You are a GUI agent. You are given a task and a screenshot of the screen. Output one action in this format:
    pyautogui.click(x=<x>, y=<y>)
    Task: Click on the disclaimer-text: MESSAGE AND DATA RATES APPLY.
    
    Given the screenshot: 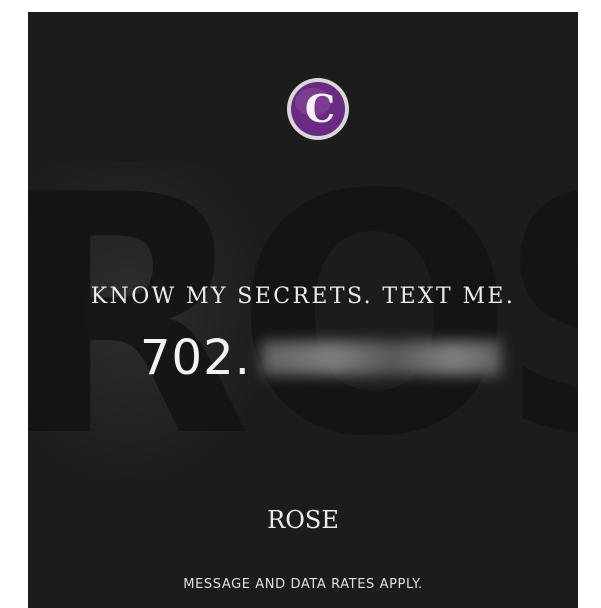 What is the action you would take?
    pyautogui.click(x=303, y=584)
    